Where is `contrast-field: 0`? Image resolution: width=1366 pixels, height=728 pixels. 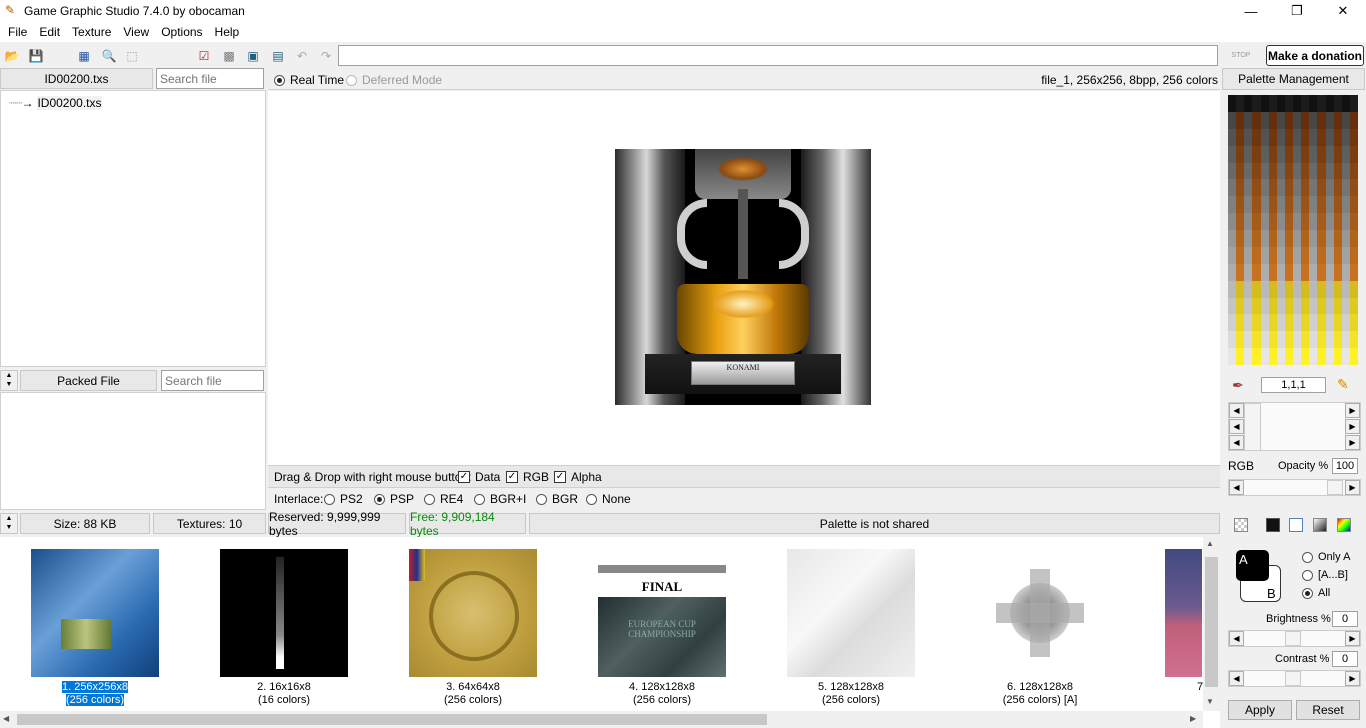
contrast-field: 0 is located at coordinates (1345, 659).